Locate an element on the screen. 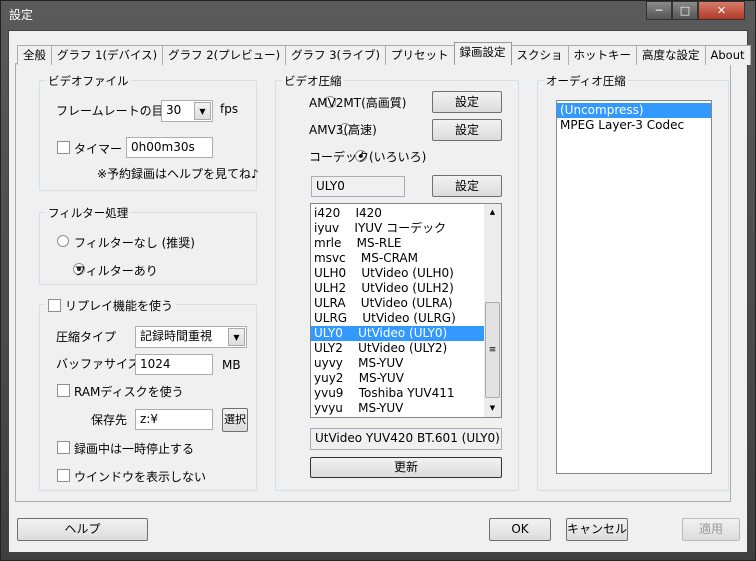  codec-list-item: iyuv IYUV コーデック is located at coordinates (397, 228).